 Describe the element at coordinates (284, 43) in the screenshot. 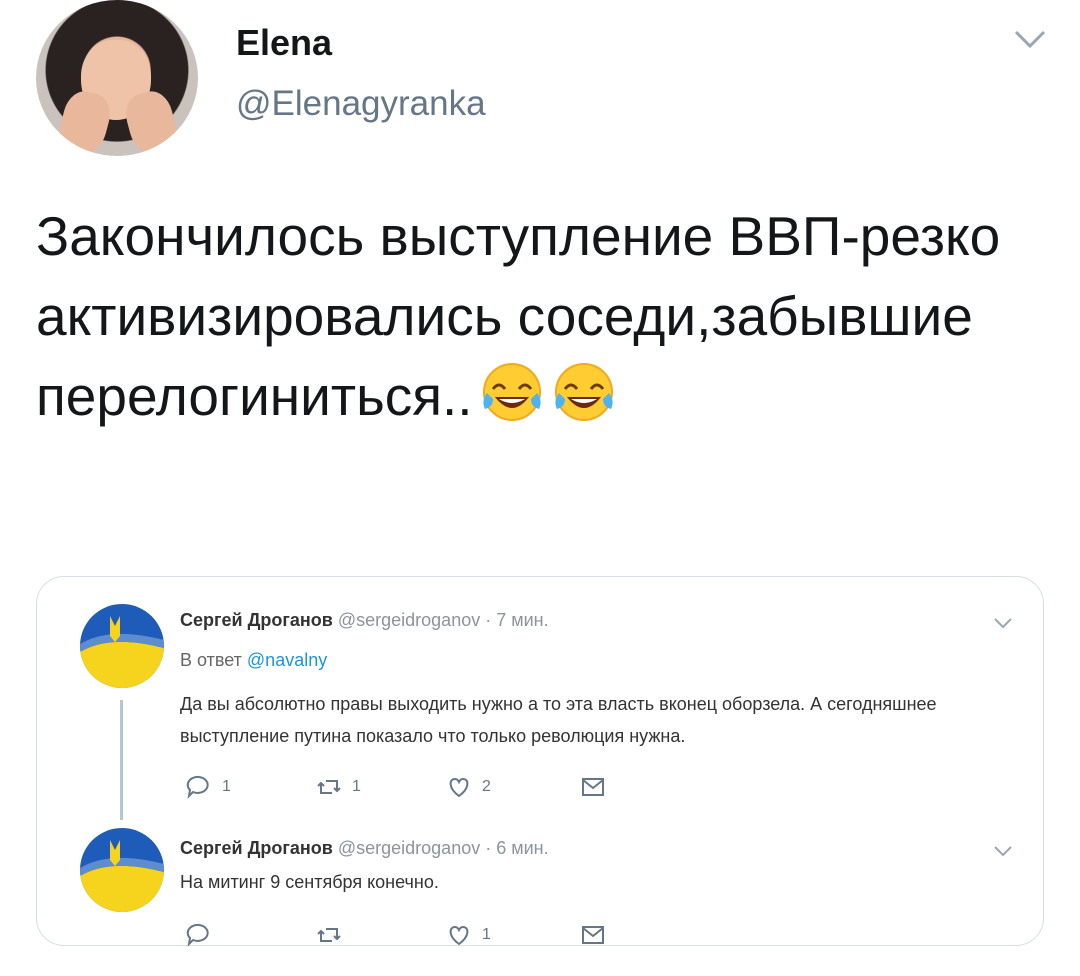

I see `author-name: Elena` at that location.